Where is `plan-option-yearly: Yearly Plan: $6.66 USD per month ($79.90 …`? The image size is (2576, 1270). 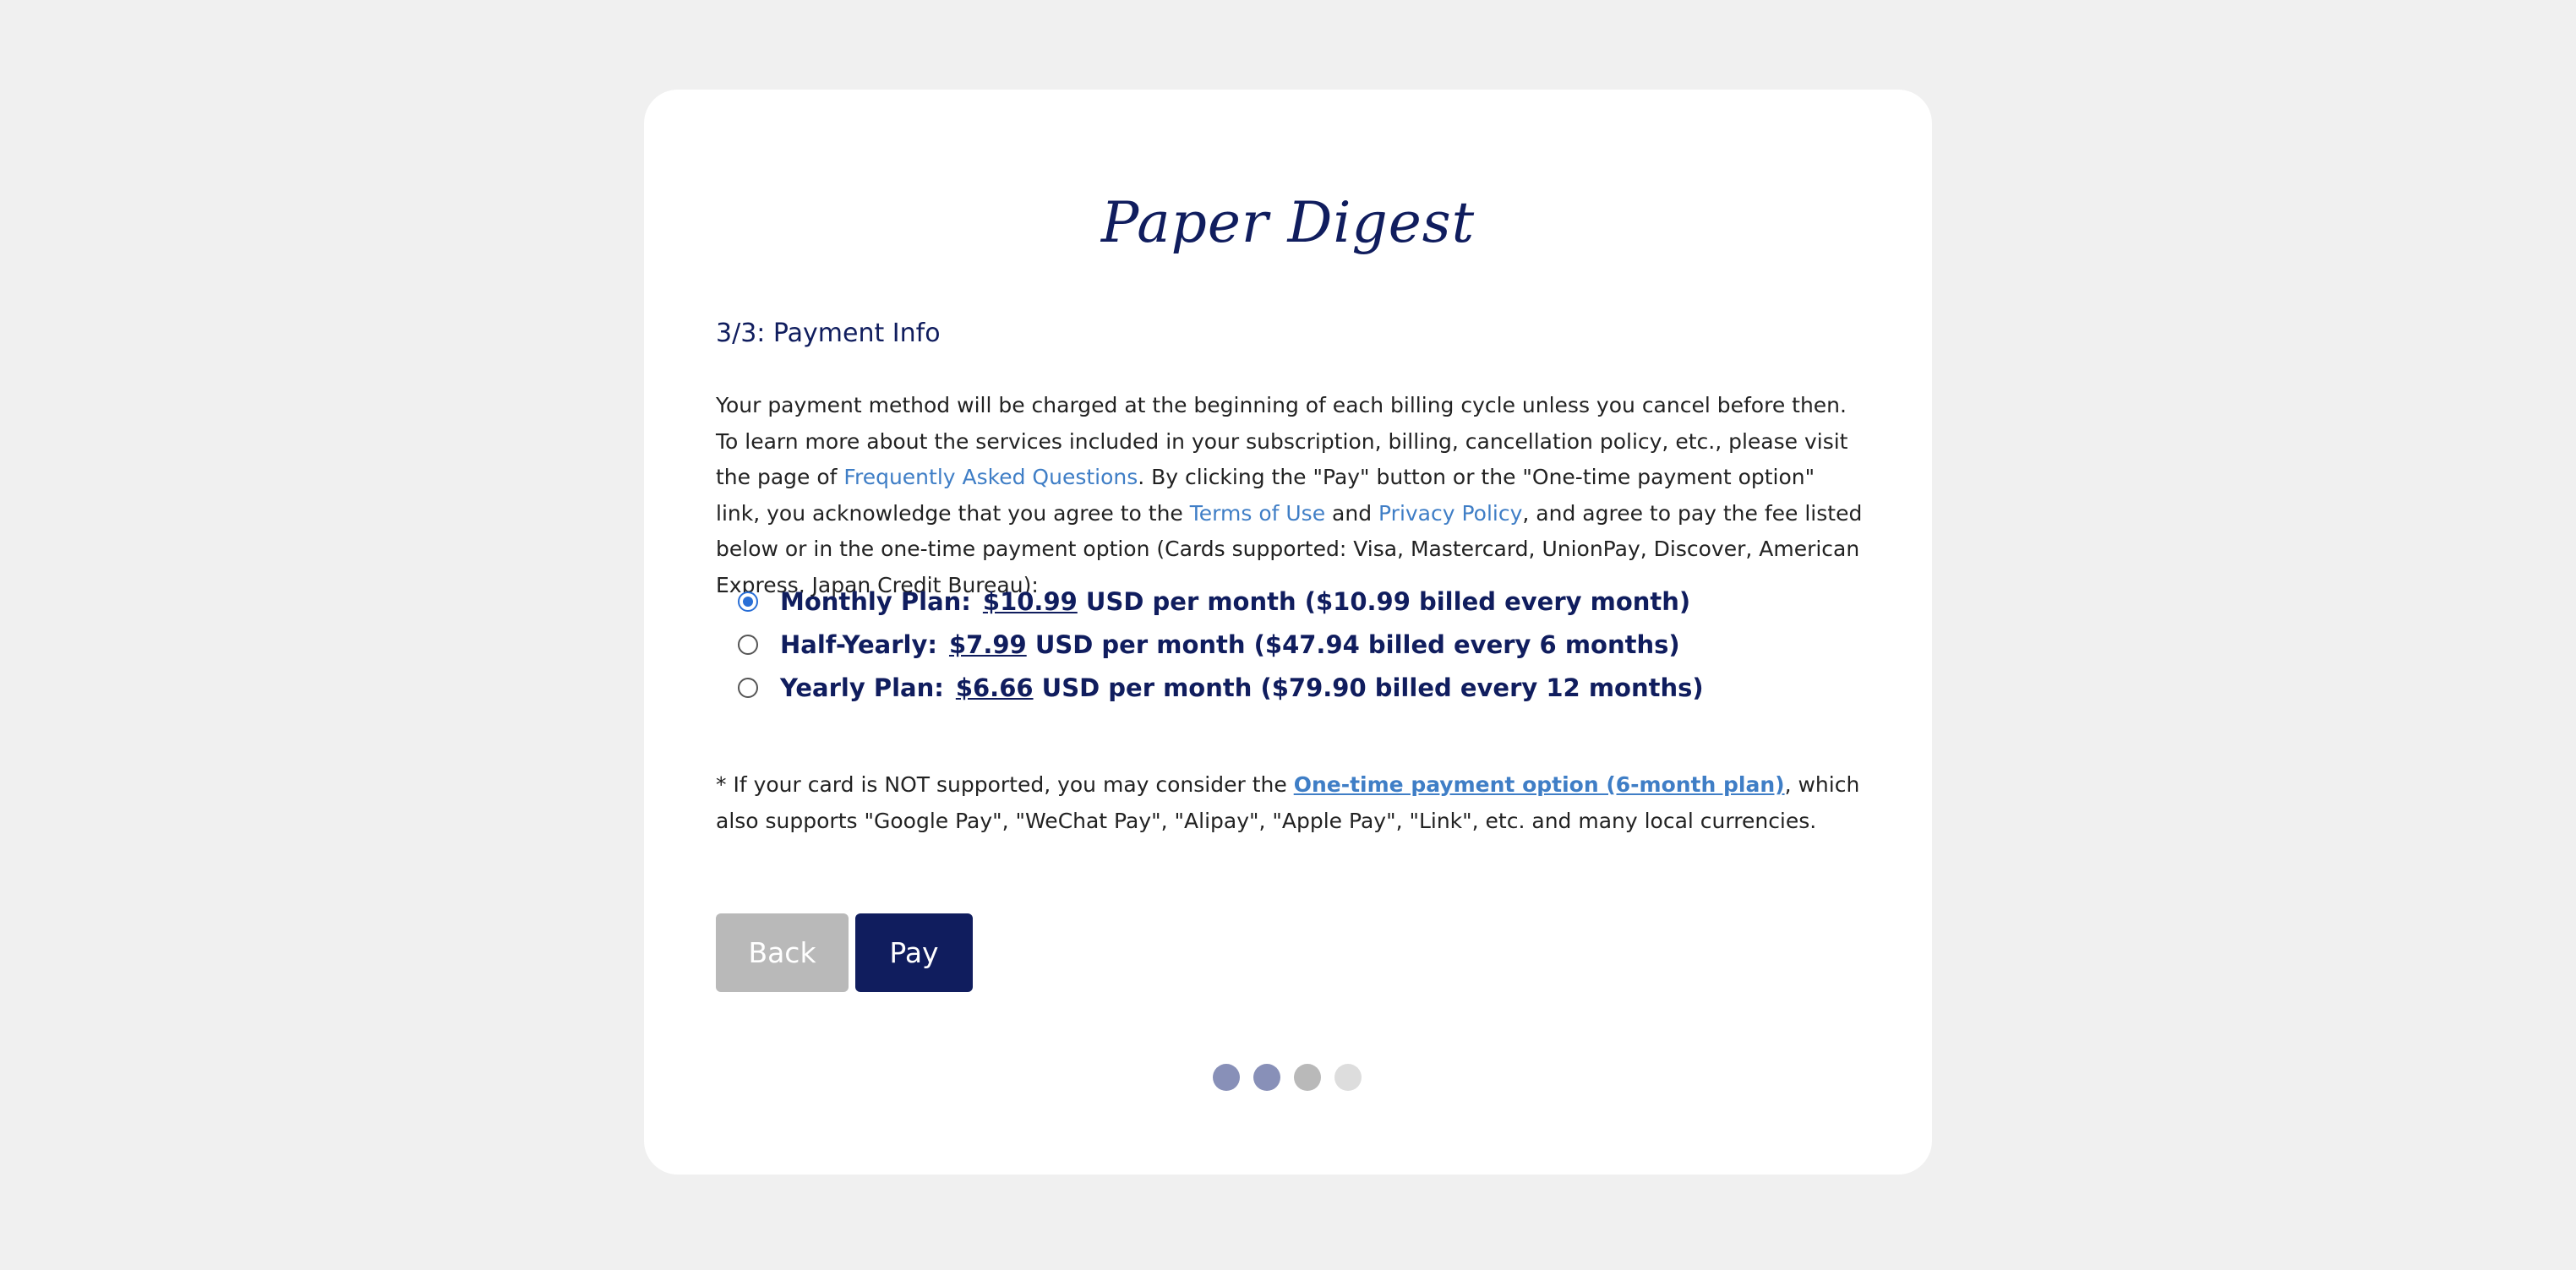
plan-option-yearly: Yearly Plan: $6.66 USD per month ($79.90 … is located at coordinates (1307, 690).